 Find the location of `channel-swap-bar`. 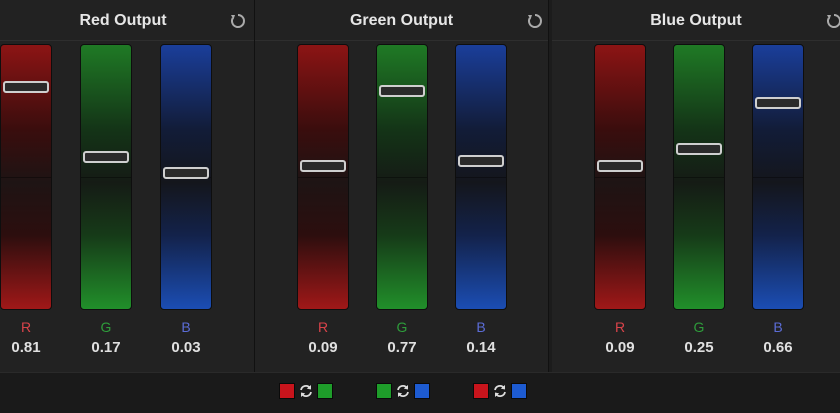

channel-swap-bar is located at coordinates (420, 392).